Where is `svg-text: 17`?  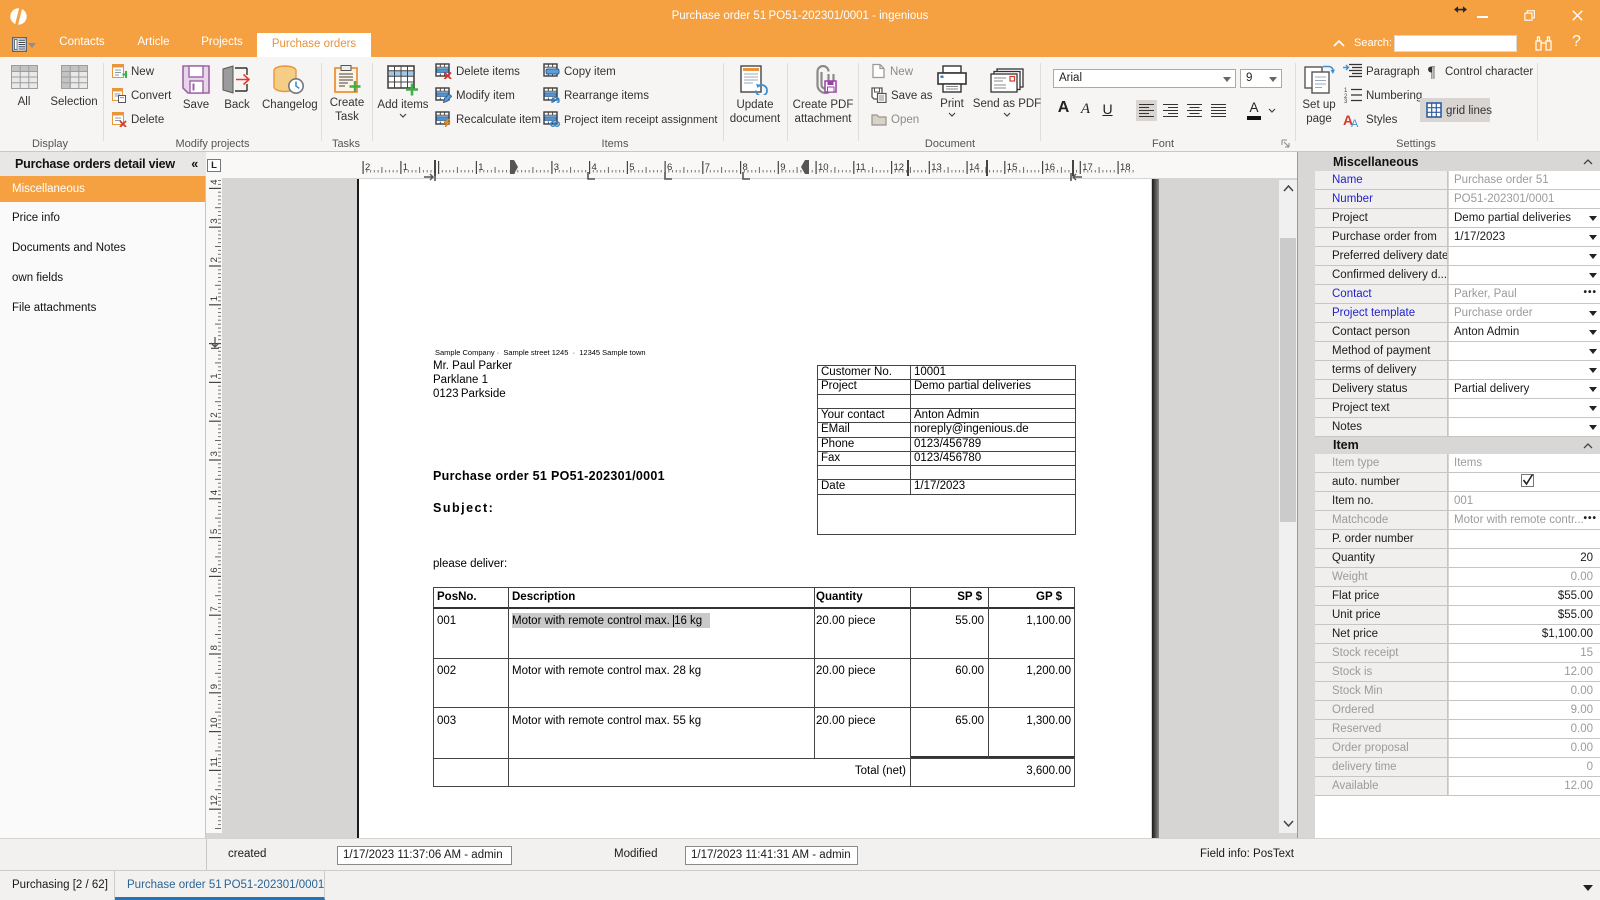
svg-text: 17 is located at coordinates (1087, 167).